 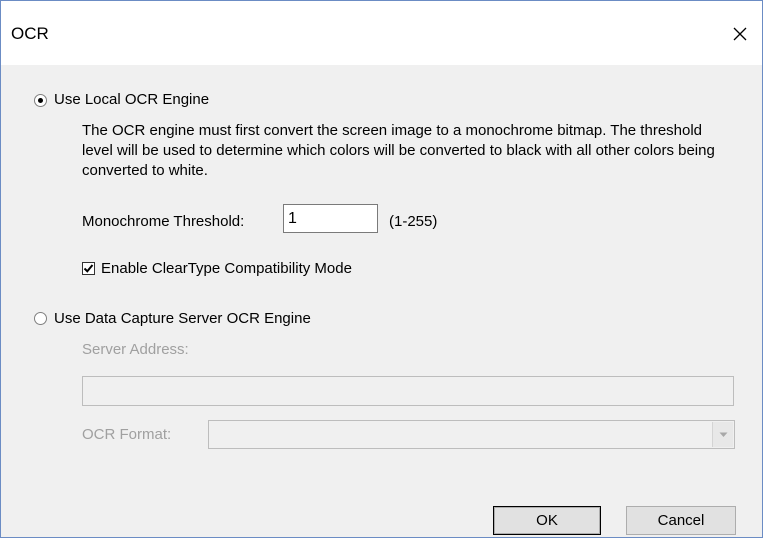 I want to click on server-address-label: Server Address:, so click(x=135, y=349).